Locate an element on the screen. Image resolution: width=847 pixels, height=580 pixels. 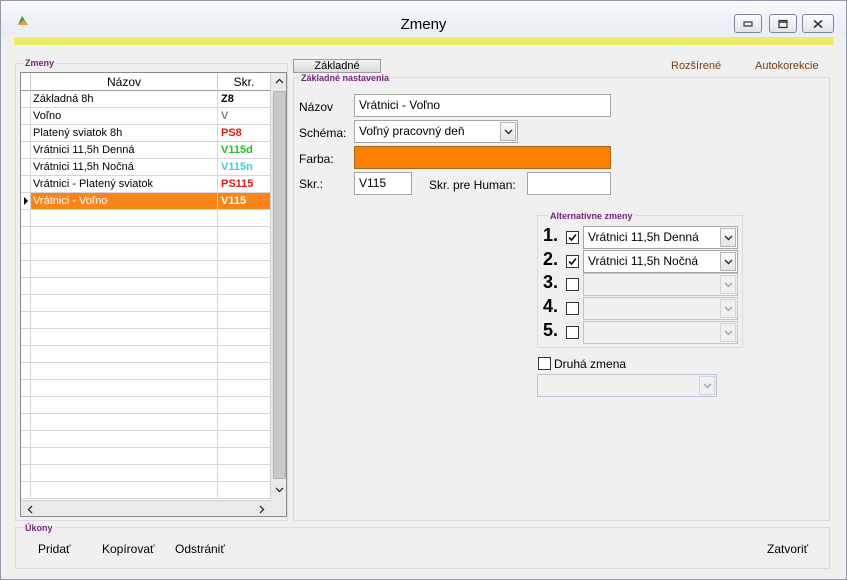
copy-button: Kopírovať is located at coordinates (128, 549).